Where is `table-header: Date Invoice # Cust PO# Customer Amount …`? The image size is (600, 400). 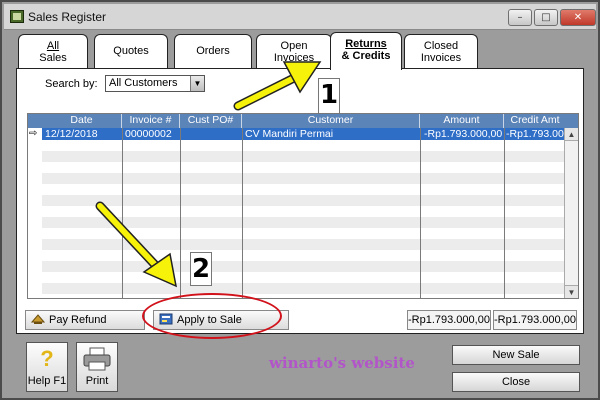
table-header: Date Invoice # Cust PO# Customer Amount … is located at coordinates (303, 121).